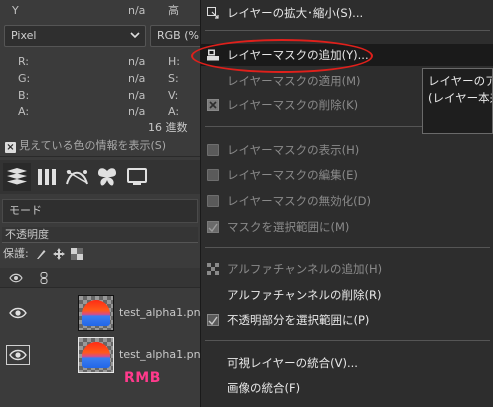 The image size is (493, 407). I want to click on divider, so click(100, 156).